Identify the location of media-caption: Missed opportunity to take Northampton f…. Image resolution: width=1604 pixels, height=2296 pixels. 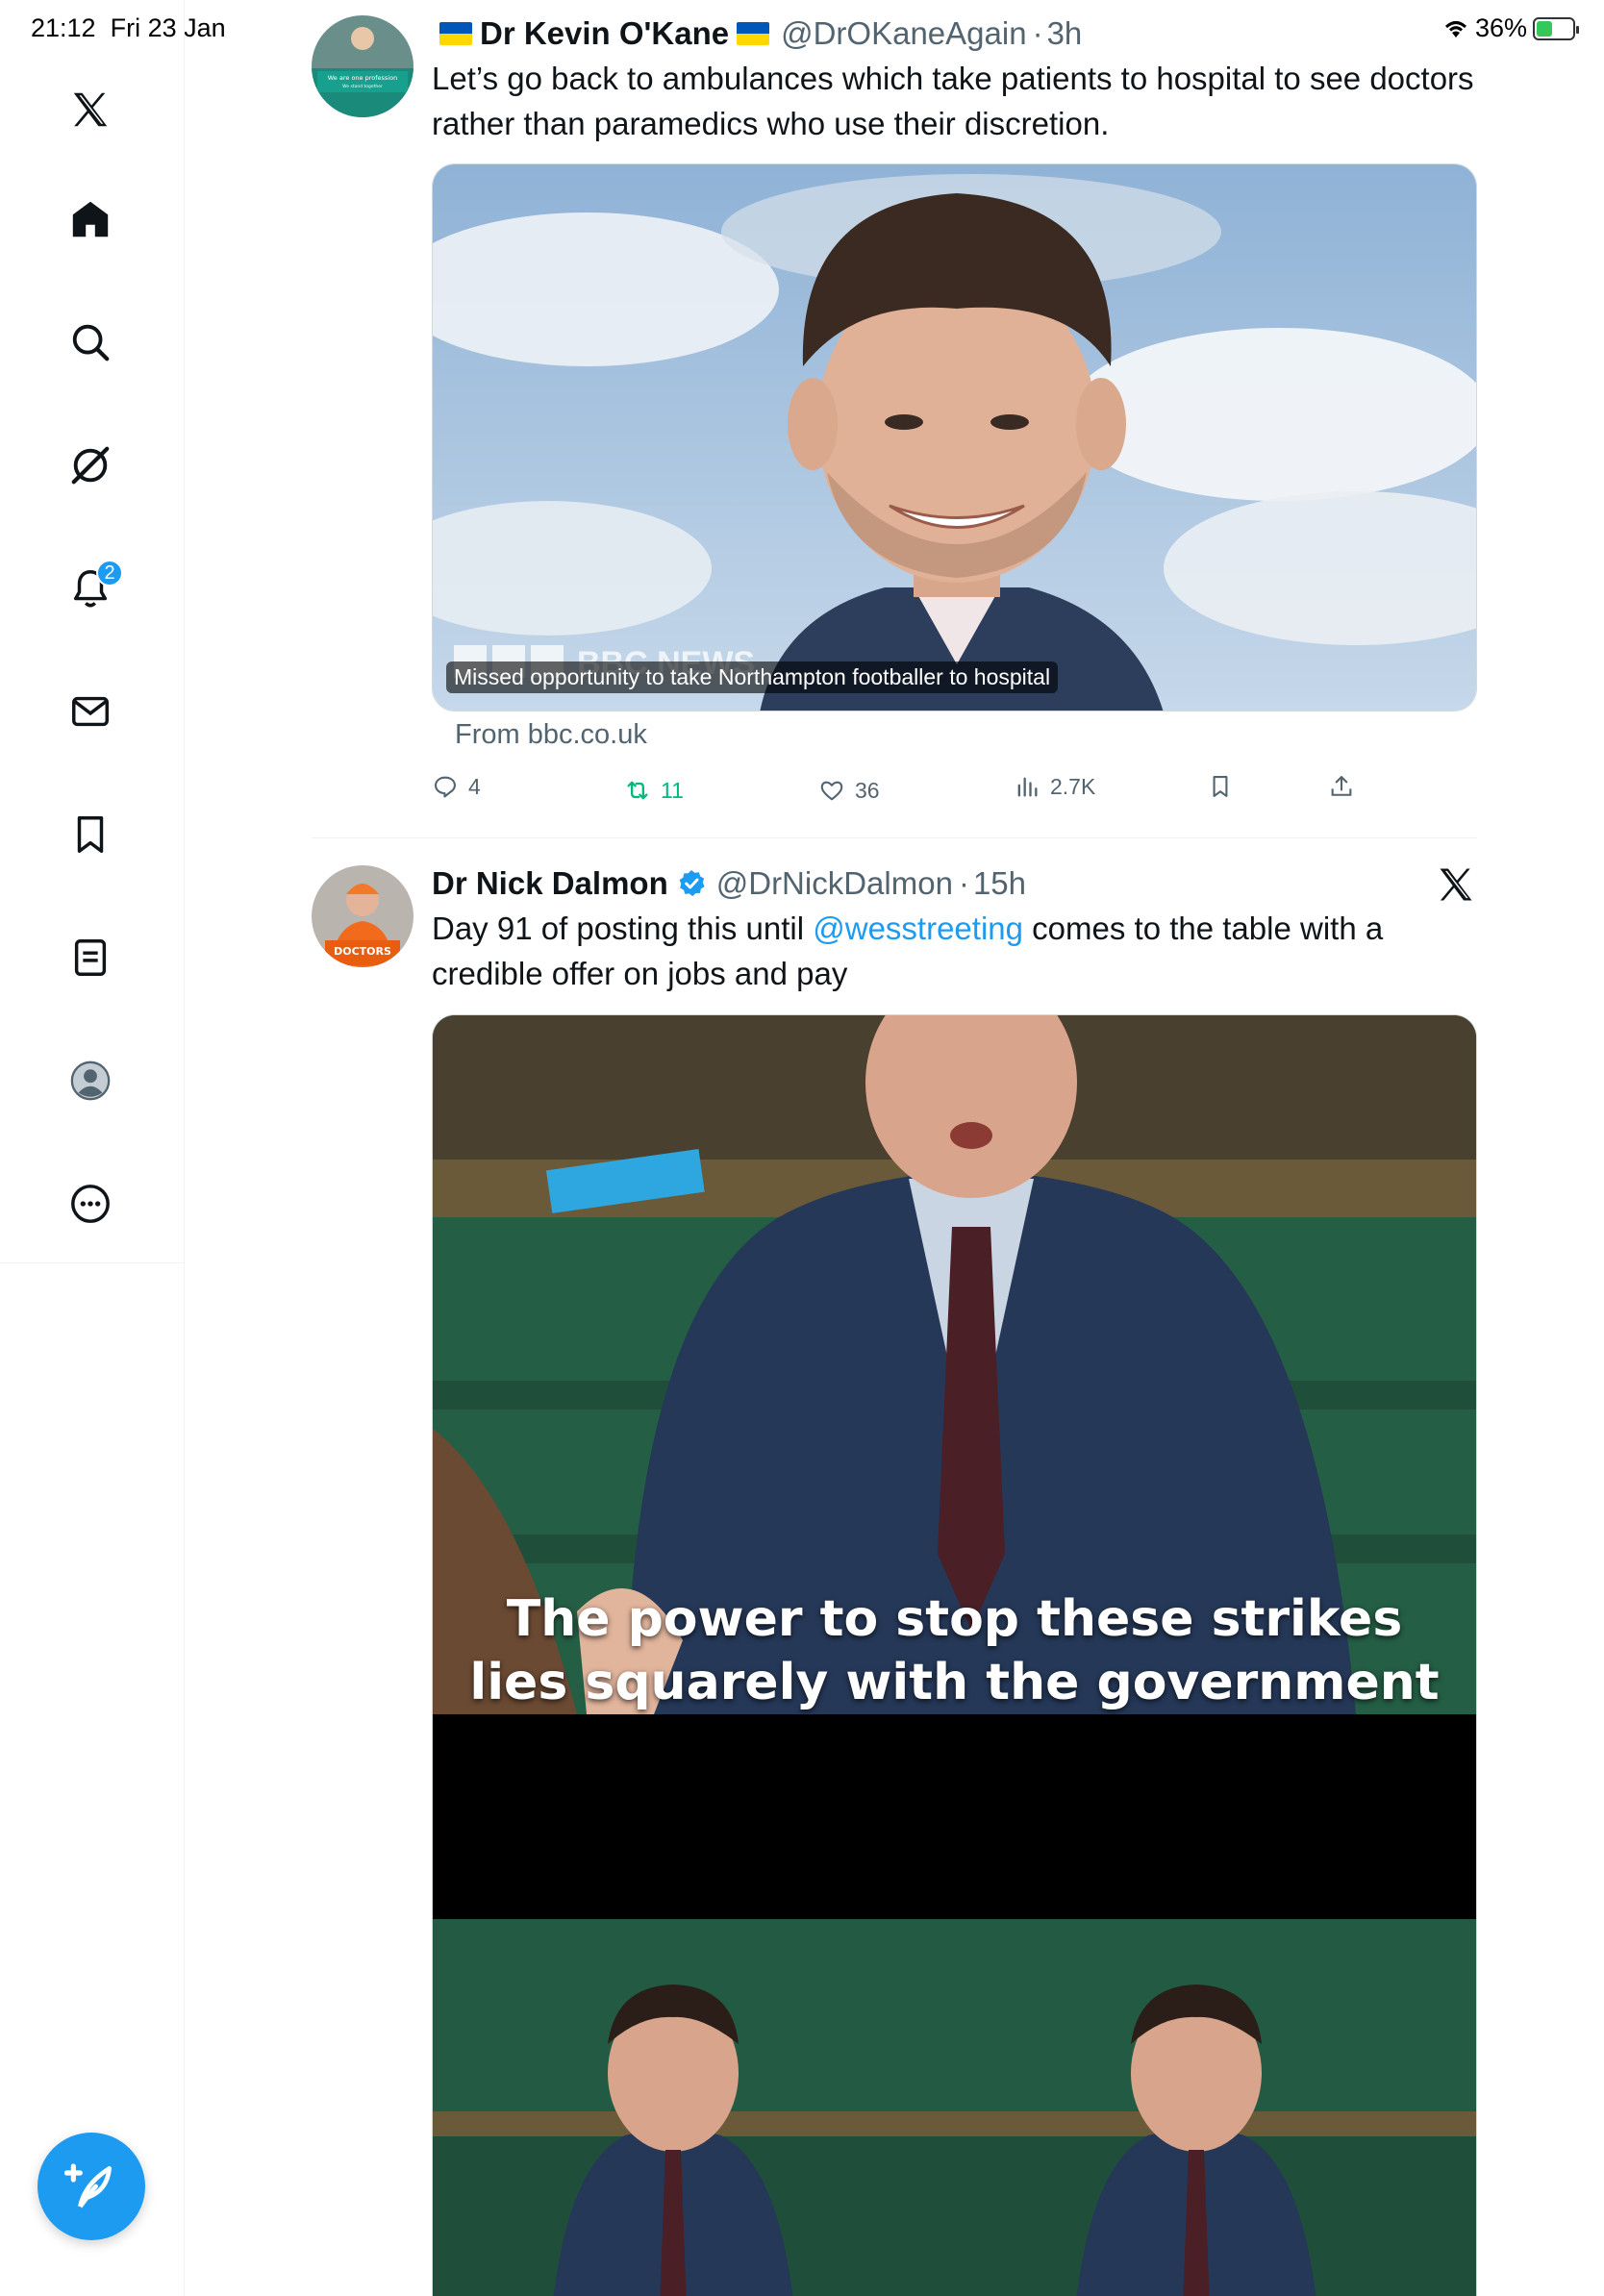
(752, 677).